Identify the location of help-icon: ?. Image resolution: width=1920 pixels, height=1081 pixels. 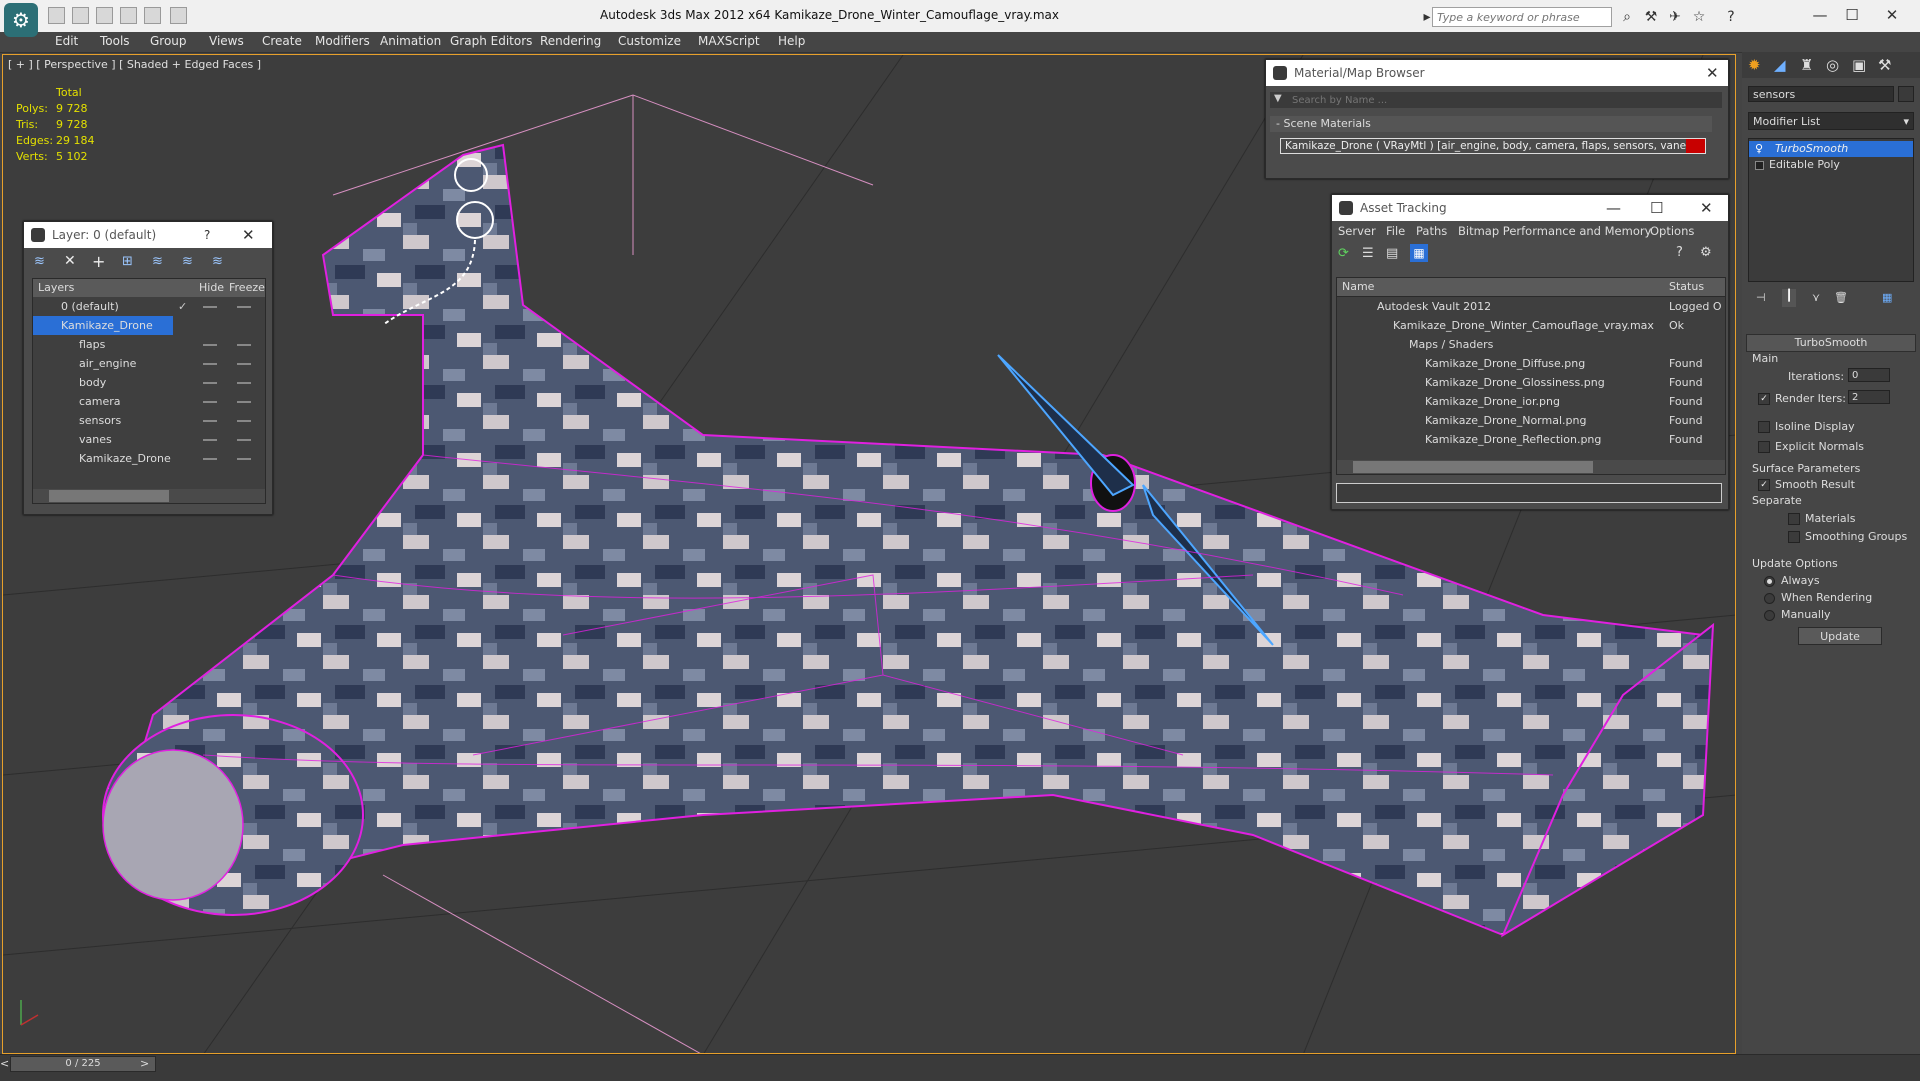
(1731, 17).